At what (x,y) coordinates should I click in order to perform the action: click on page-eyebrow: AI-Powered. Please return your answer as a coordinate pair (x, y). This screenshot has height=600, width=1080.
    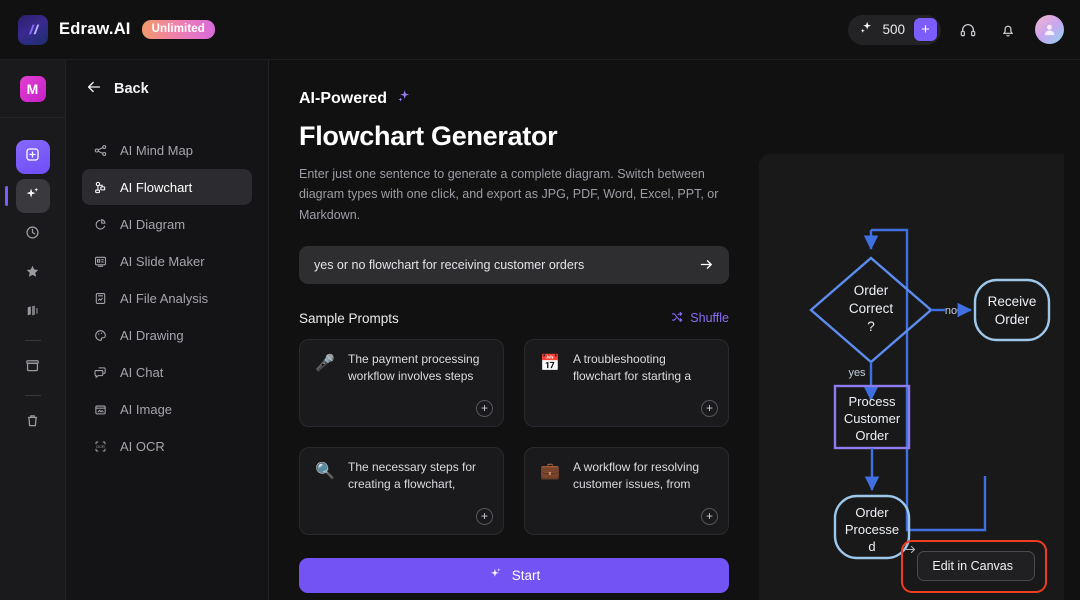
    Looking at the image, I should click on (529, 99).